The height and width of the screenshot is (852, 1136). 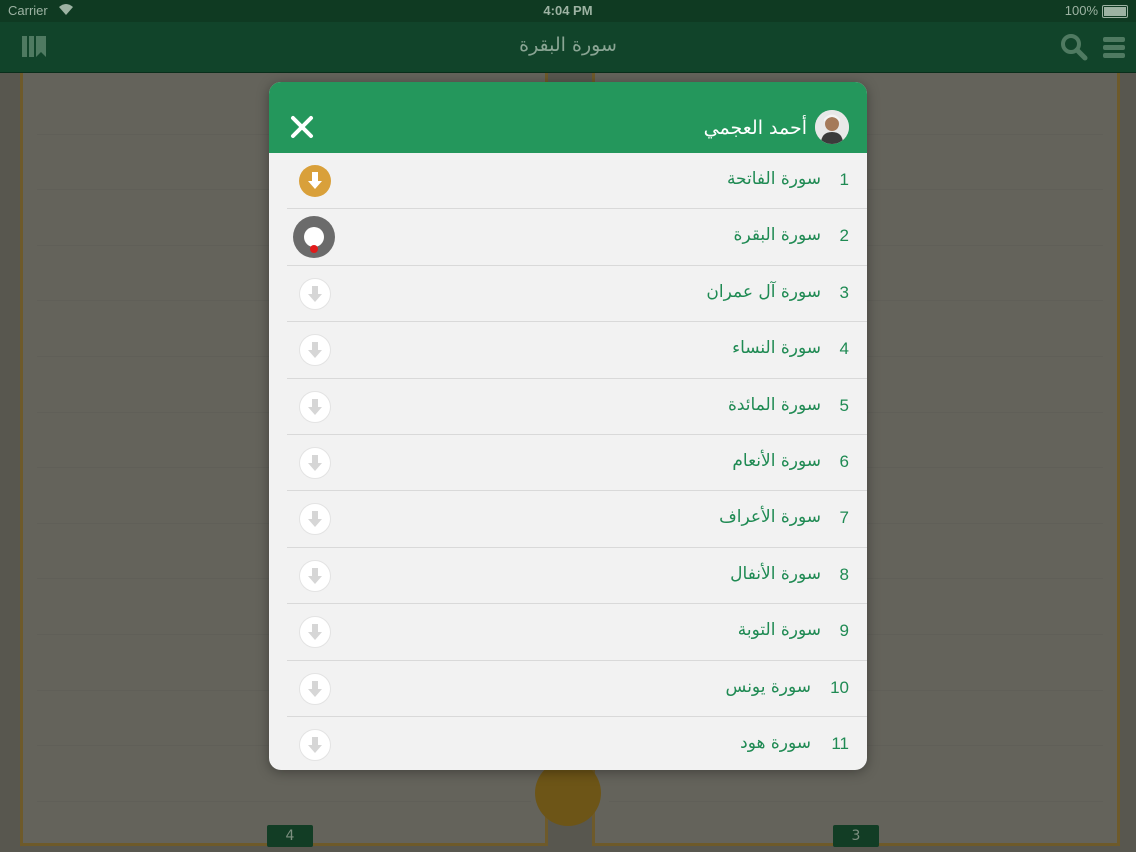 What do you see at coordinates (844, 574) in the screenshot?
I see `surah-number: 8` at bounding box center [844, 574].